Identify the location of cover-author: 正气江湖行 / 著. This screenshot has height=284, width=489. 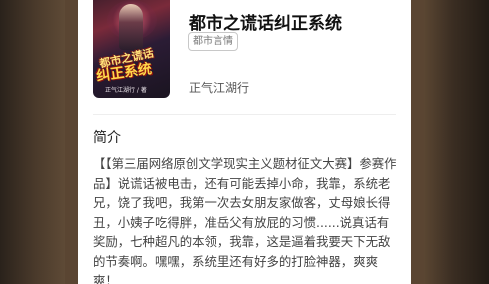
(126, 90).